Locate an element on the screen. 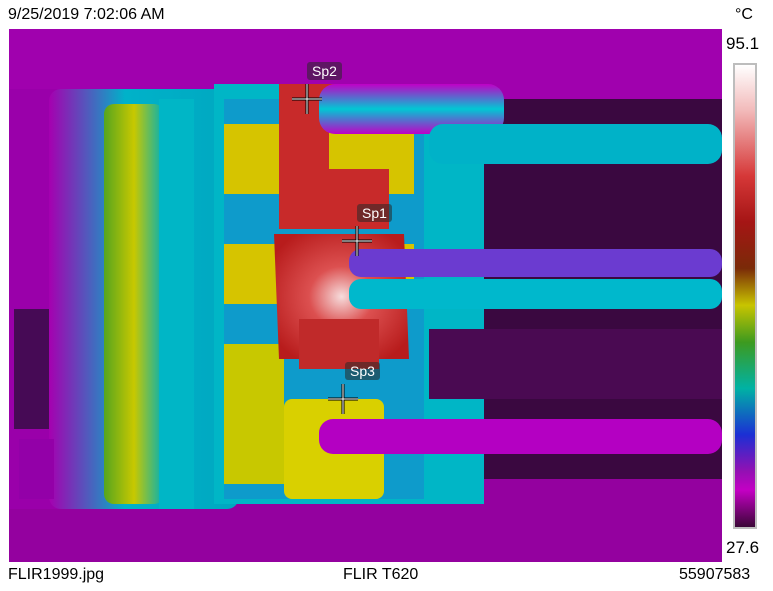 Image resolution: width=773 pixels, height=591 pixels. spot-sp1-crosshair-icon is located at coordinates (357, 241).